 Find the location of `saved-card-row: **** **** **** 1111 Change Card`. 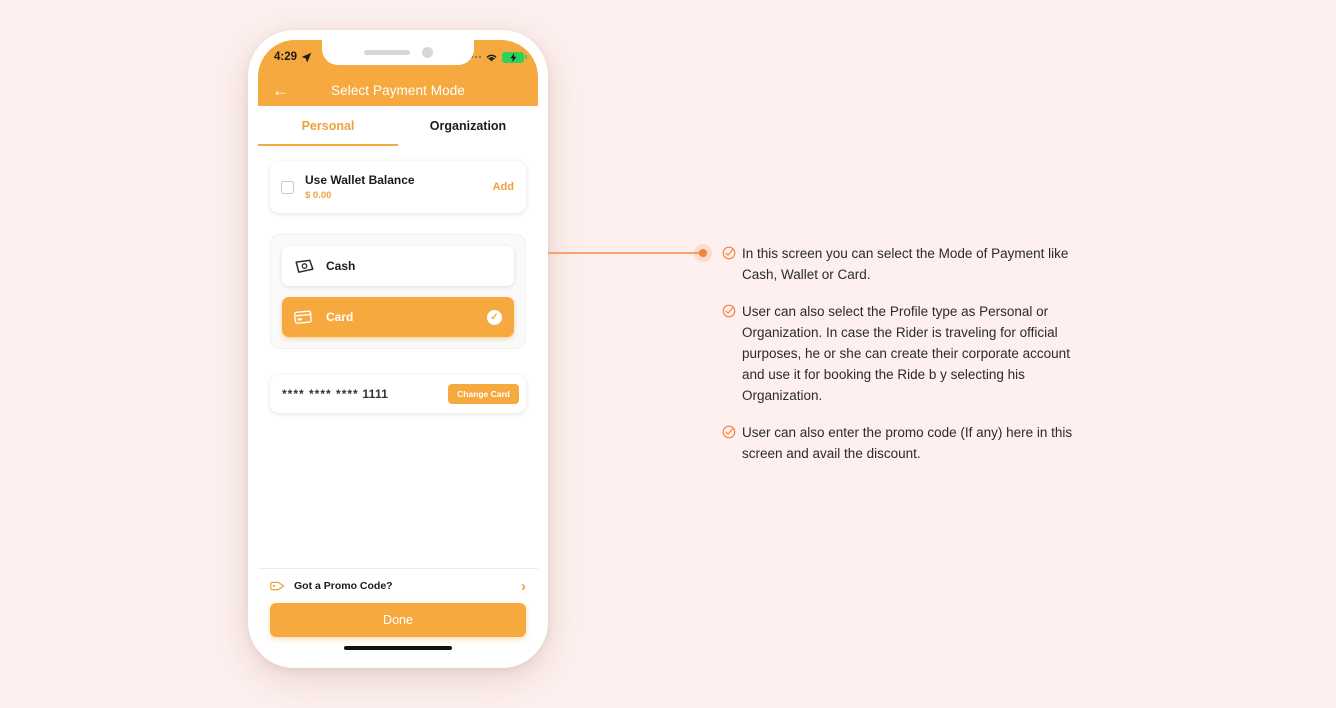

saved-card-row: **** **** **** 1111 Change Card is located at coordinates (398, 394).